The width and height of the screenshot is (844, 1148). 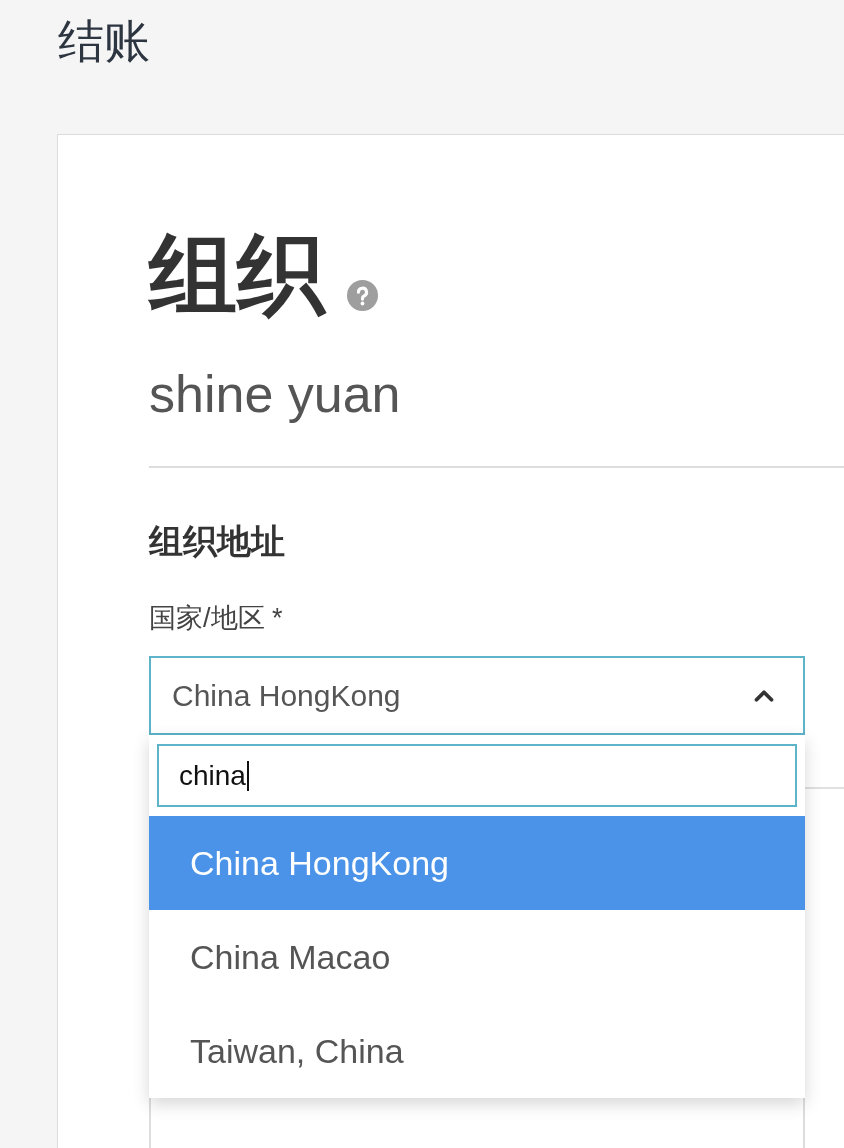 I want to click on organization-name: shine yuan, so click(x=275, y=394).